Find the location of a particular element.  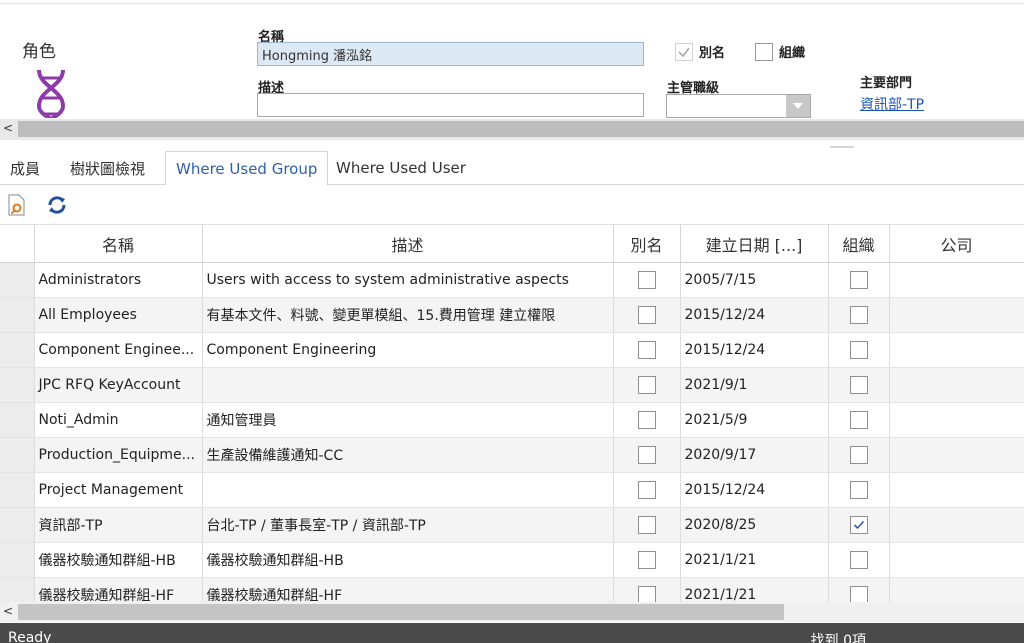

org-checkbox-group: 組織 is located at coordinates (780, 51).